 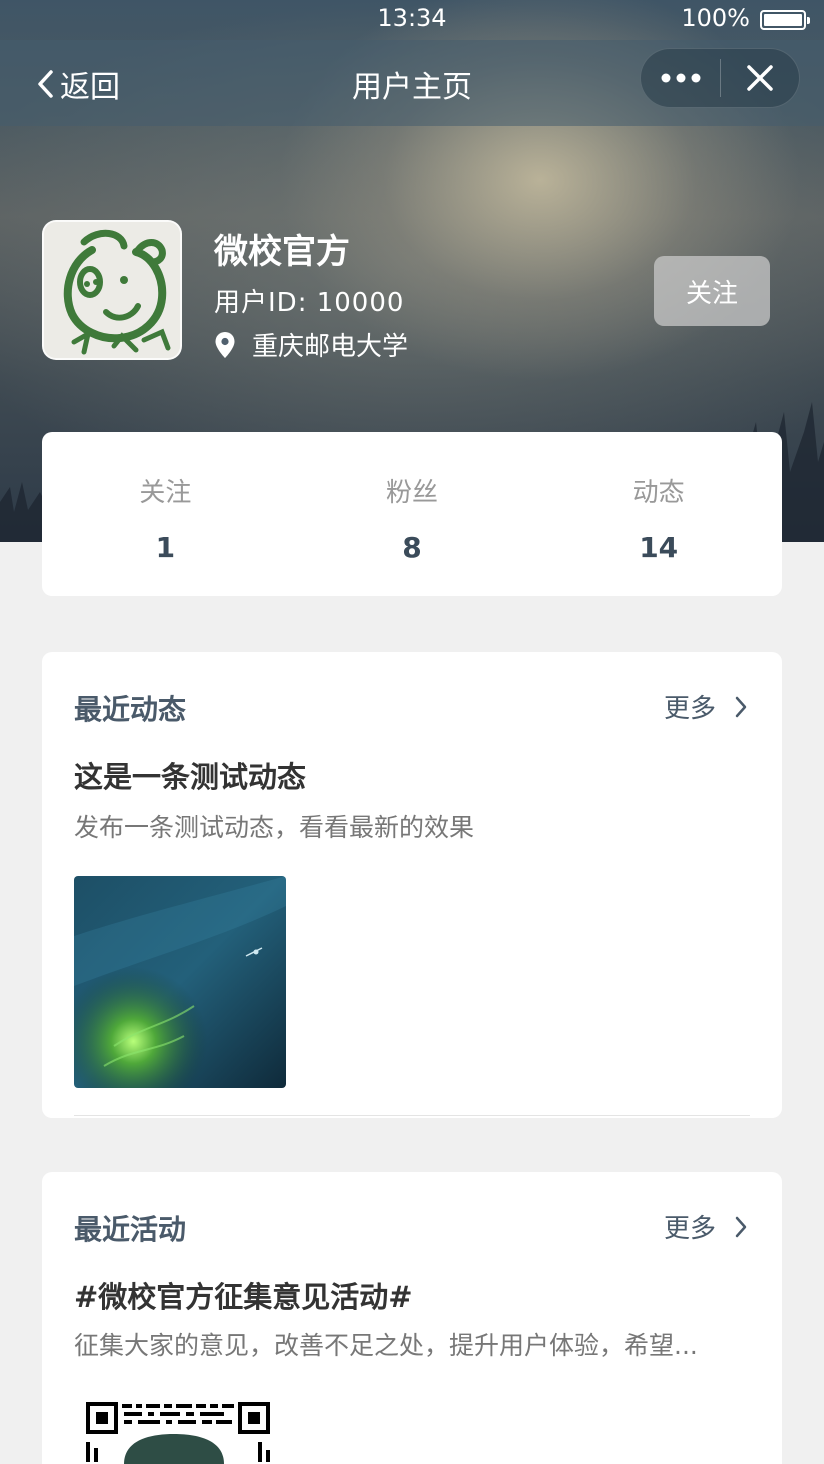 What do you see at coordinates (412, 1115) in the screenshot?
I see `card-divider` at bounding box center [412, 1115].